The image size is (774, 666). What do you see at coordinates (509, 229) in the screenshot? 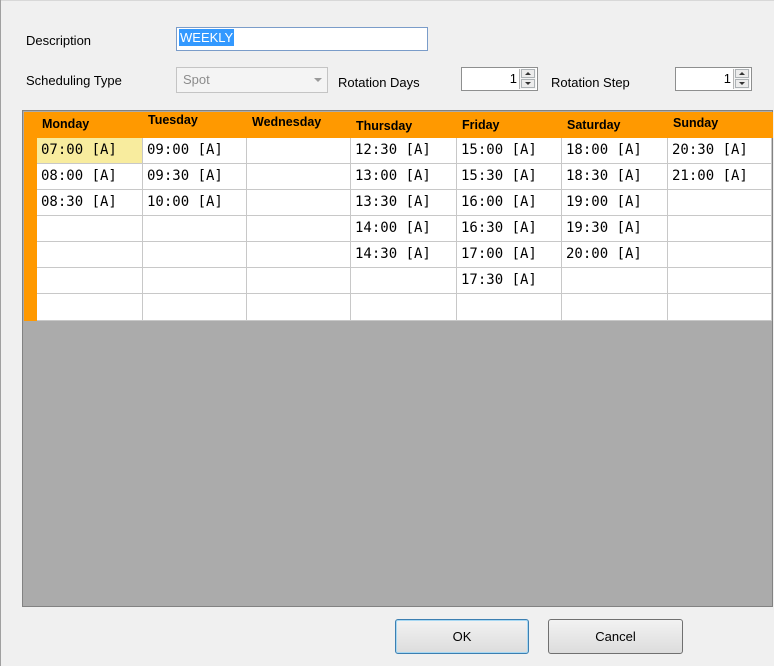
I see `grid-cell: 16:30 [A]` at bounding box center [509, 229].